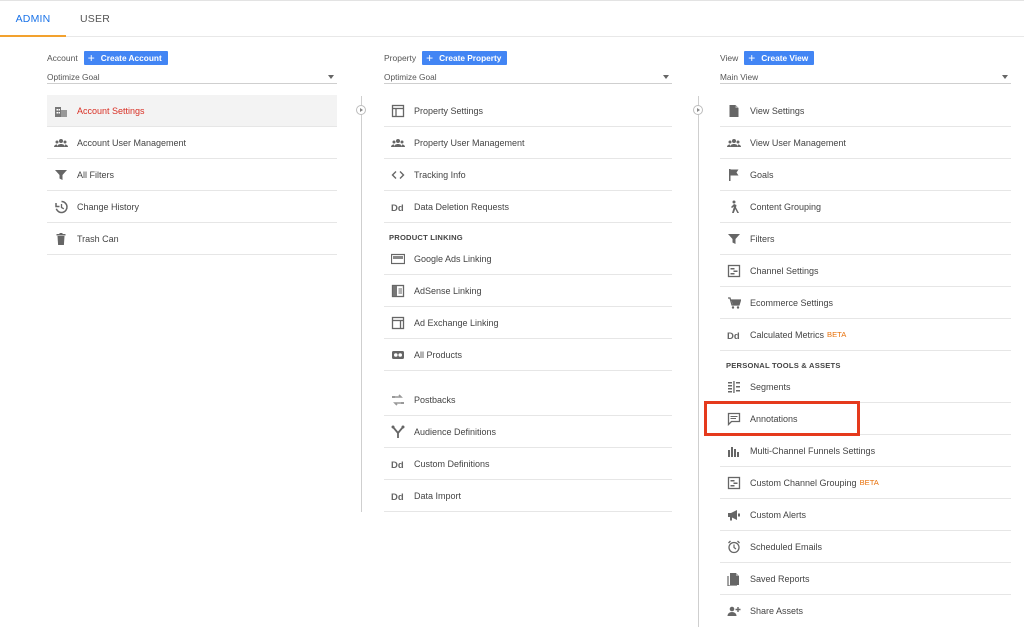 The width and height of the screenshot is (1024, 627). Describe the element at coordinates (865, 271) in the screenshot. I see `channel-settings-item: Channel Settings` at that location.